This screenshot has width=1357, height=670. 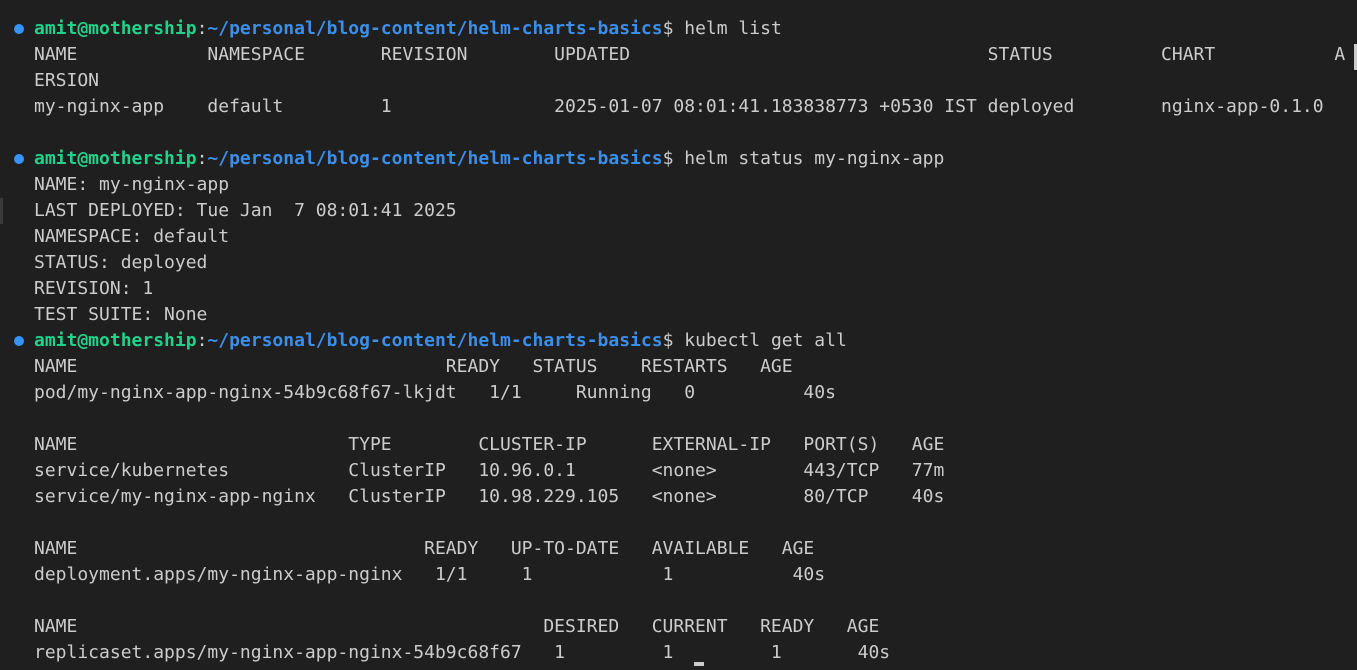 I want to click on output-text: ERSION, so click(x=67, y=80).